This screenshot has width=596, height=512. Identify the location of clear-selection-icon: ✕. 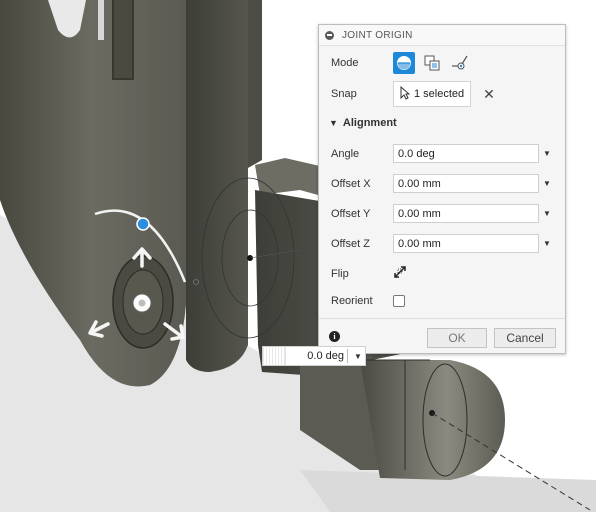
(489, 94).